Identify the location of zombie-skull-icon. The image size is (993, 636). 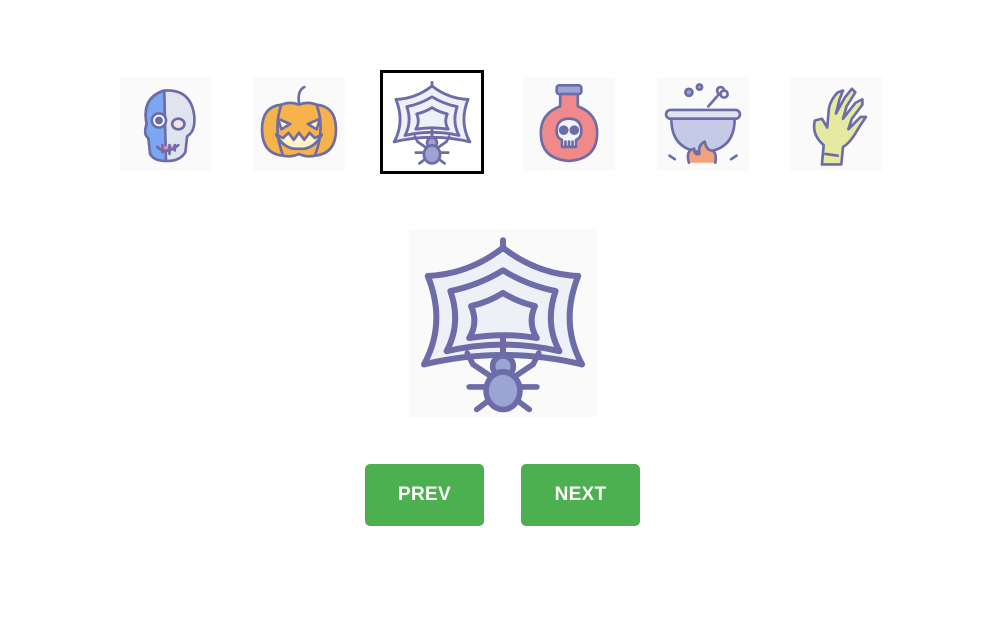
(169, 126).